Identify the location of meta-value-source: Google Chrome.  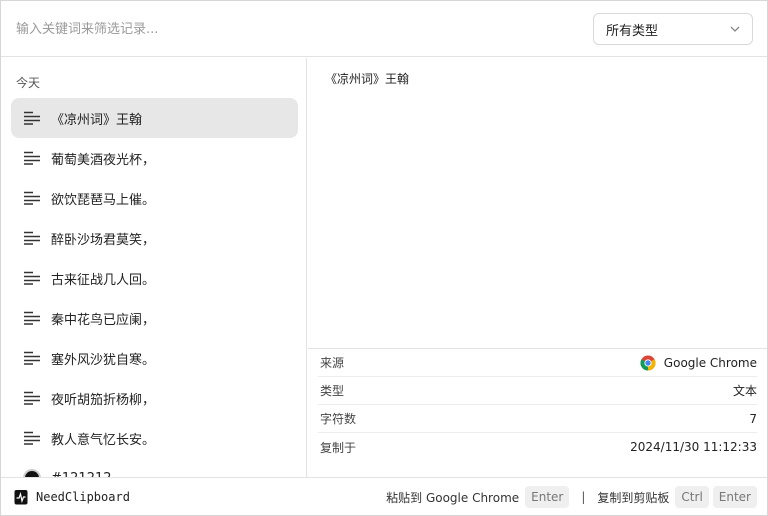
(698, 363).